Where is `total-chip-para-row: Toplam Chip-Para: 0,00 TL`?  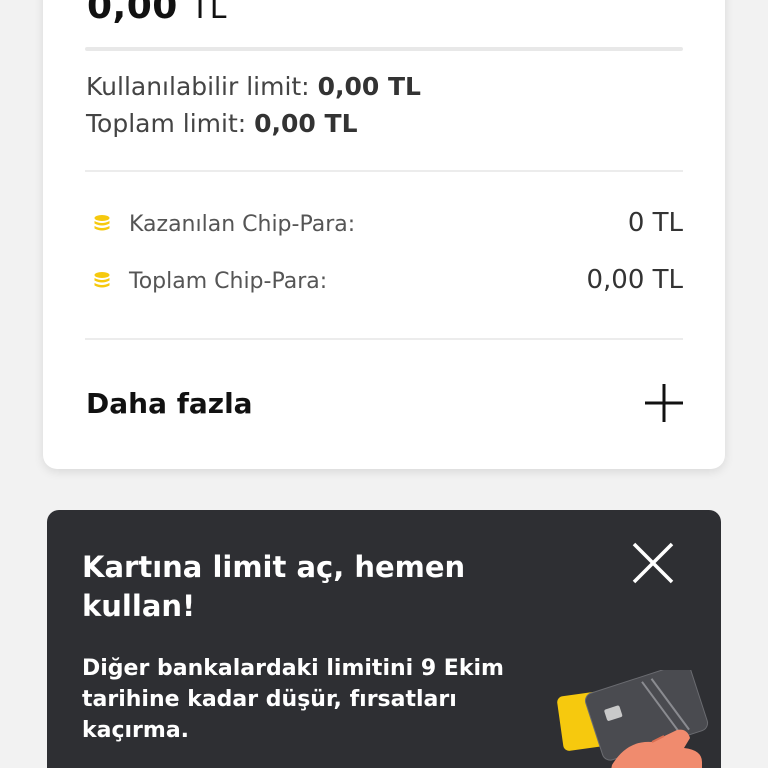
total-chip-para-row: Toplam Chip-Para: 0,00 TL is located at coordinates (388, 282).